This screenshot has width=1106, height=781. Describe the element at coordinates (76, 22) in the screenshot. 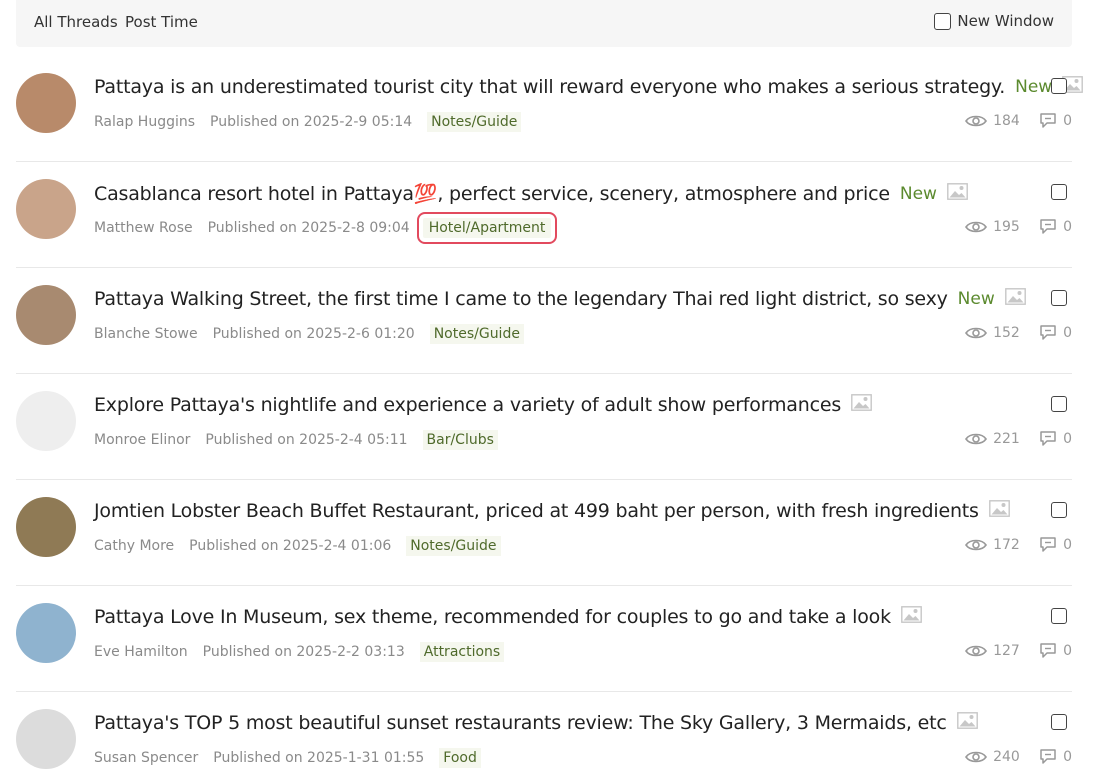

I see `tab-all-threads: All Threads` at that location.